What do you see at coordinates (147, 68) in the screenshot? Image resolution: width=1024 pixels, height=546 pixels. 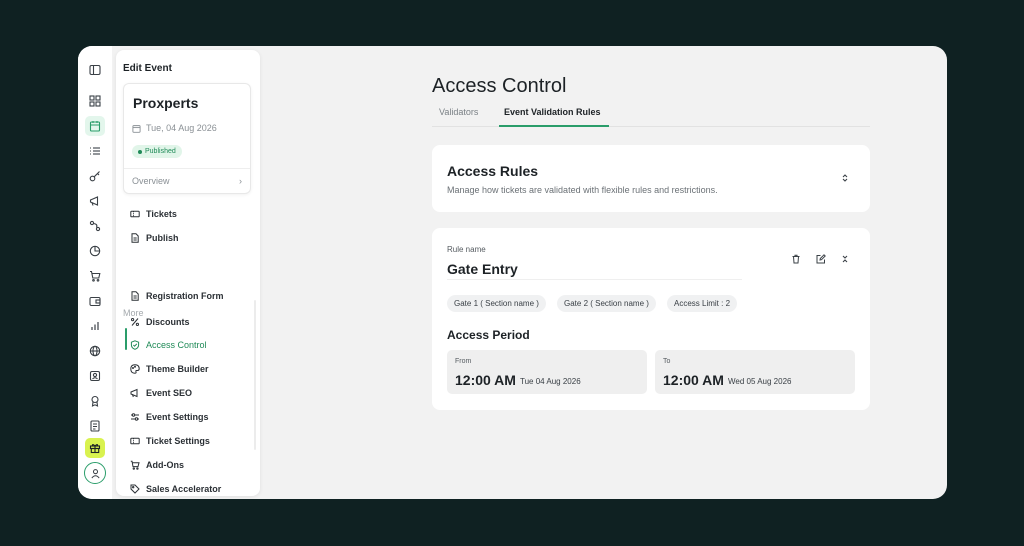 I see `panel-title: Edit Event` at bounding box center [147, 68].